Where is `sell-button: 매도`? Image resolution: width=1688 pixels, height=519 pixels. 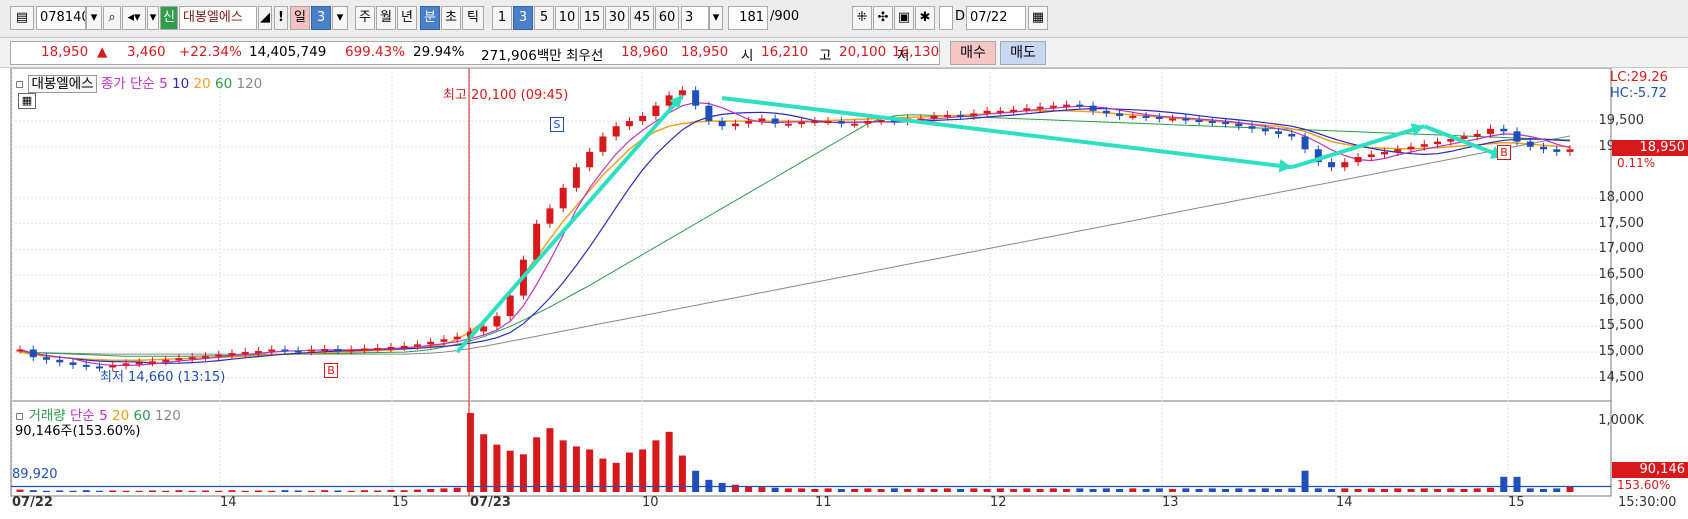 sell-button: 매도 is located at coordinates (1023, 53).